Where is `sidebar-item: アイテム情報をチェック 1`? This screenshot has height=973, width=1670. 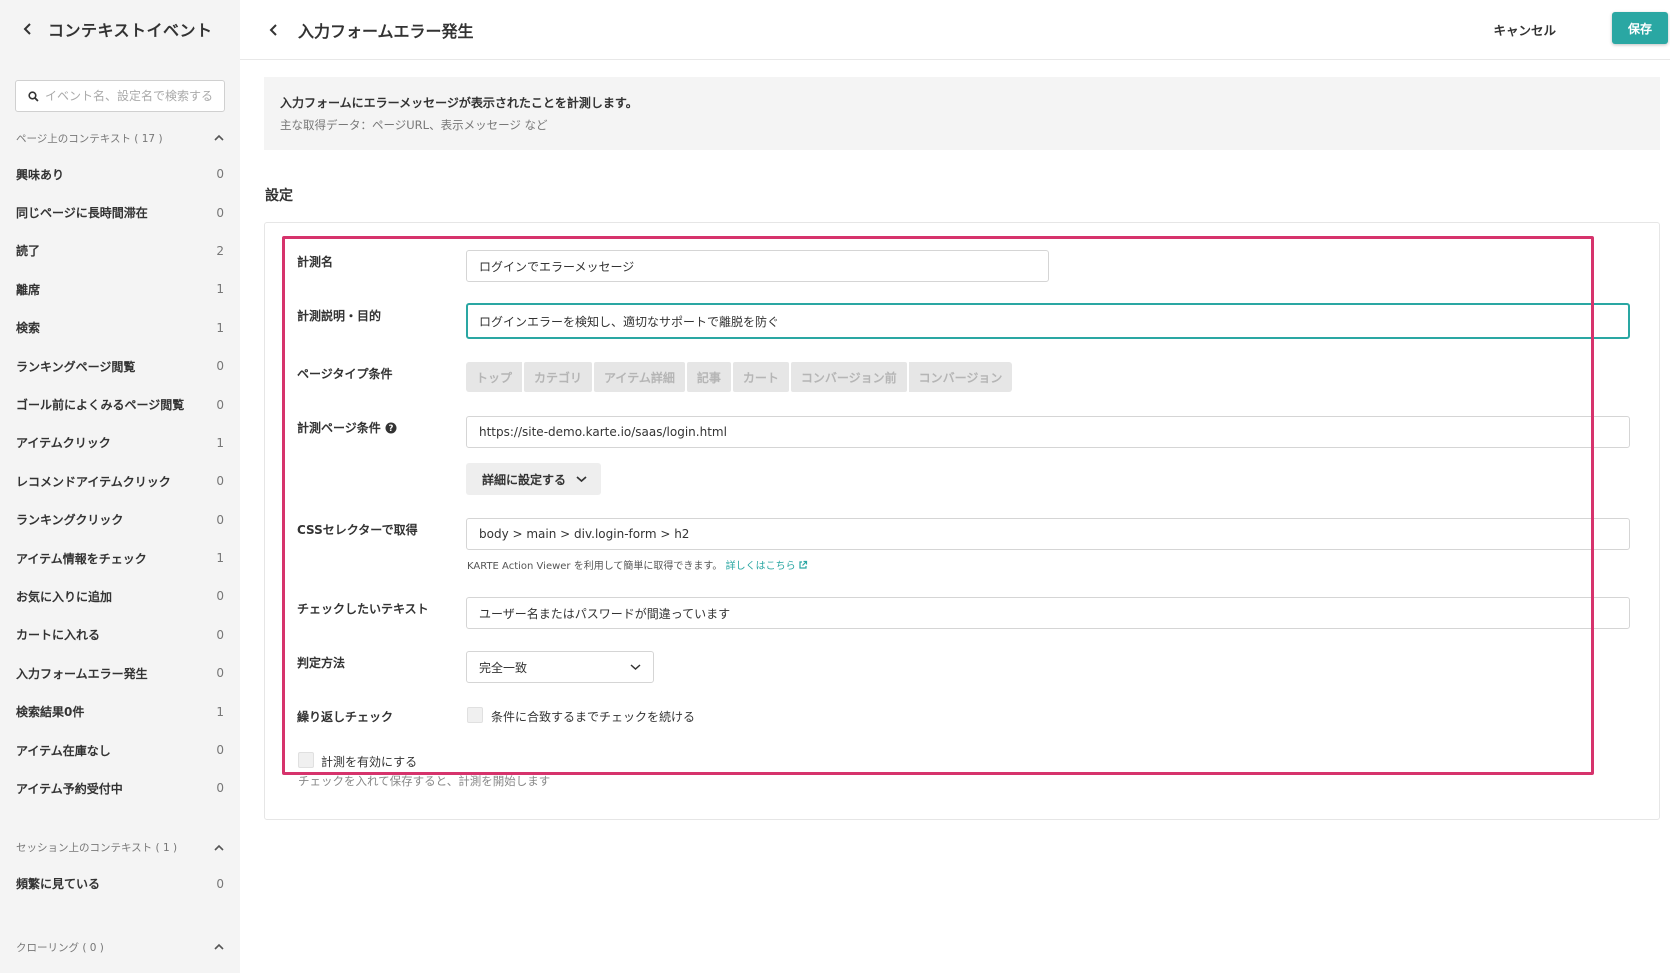 sidebar-item: アイテム情報をチェック 1 is located at coordinates (120, 558).